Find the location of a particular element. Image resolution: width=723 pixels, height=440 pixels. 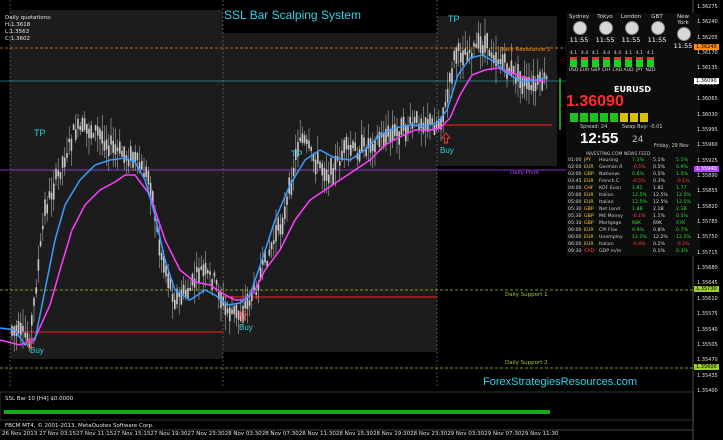

price-tick-label: 1.35680 is located at coordinates (707, 268).